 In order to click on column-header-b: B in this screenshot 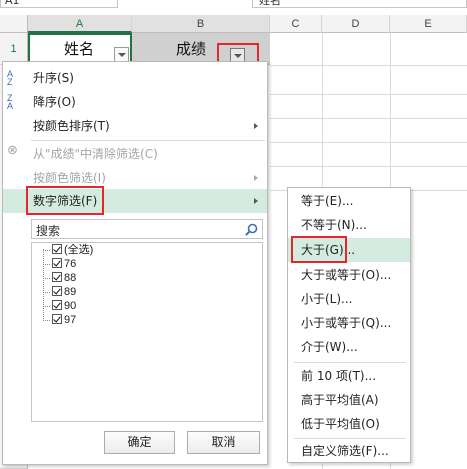, I will do `click(201, 24)`.